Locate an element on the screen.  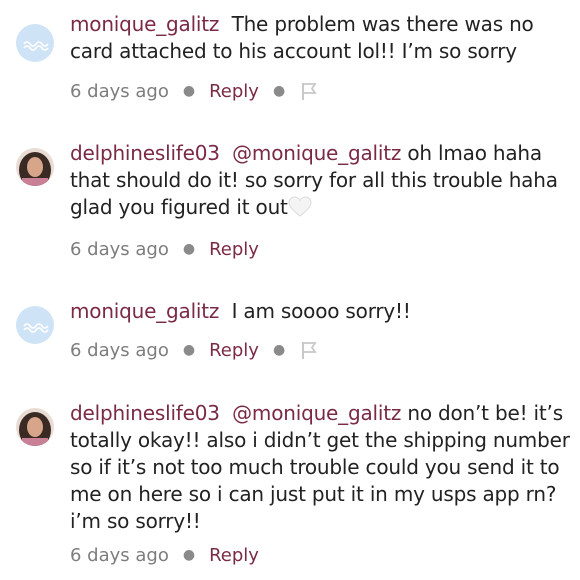
comment-body: monique_galitz I am soooo sorry!! is located at coordinates (320, 311).